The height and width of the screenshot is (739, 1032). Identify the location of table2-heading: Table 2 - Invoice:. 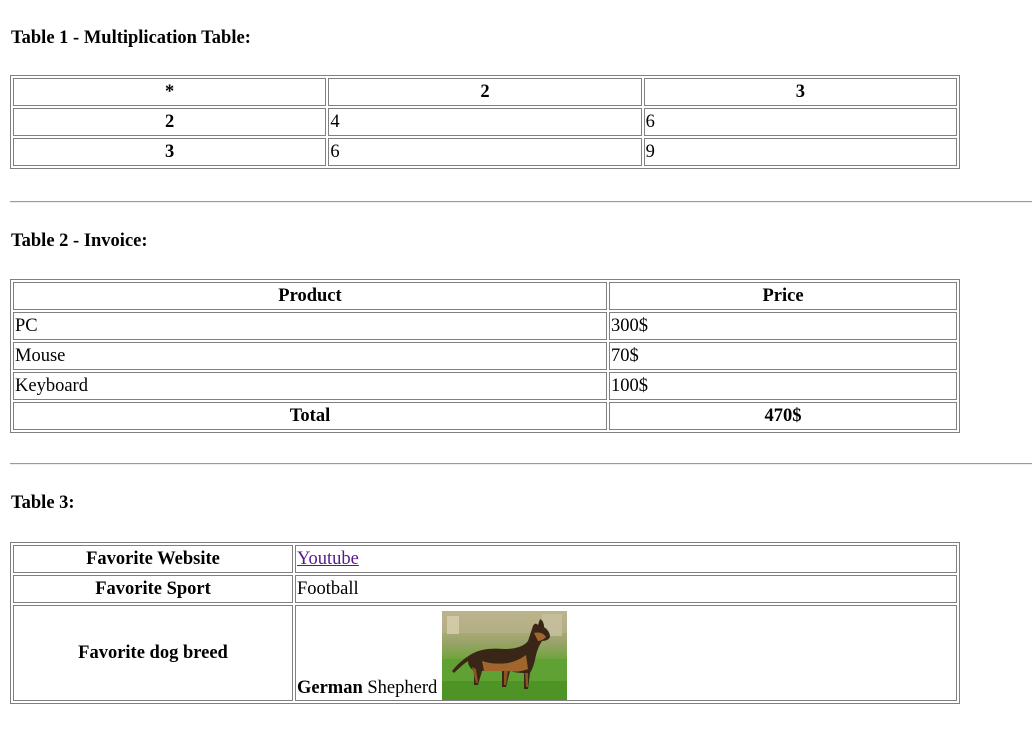
(79, 241).